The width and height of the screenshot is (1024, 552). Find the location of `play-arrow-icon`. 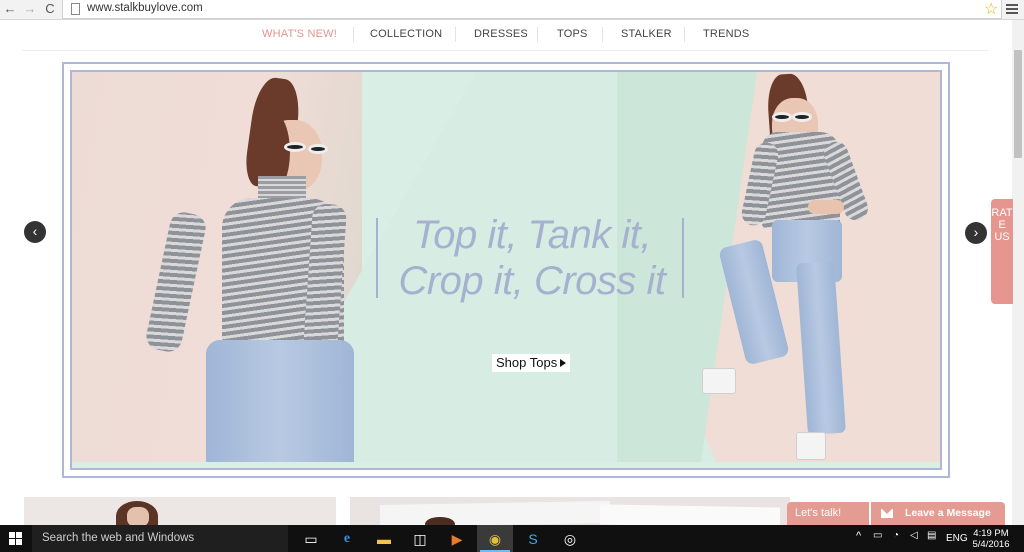

play-arrow-icon is located at coordinates (563, 363).